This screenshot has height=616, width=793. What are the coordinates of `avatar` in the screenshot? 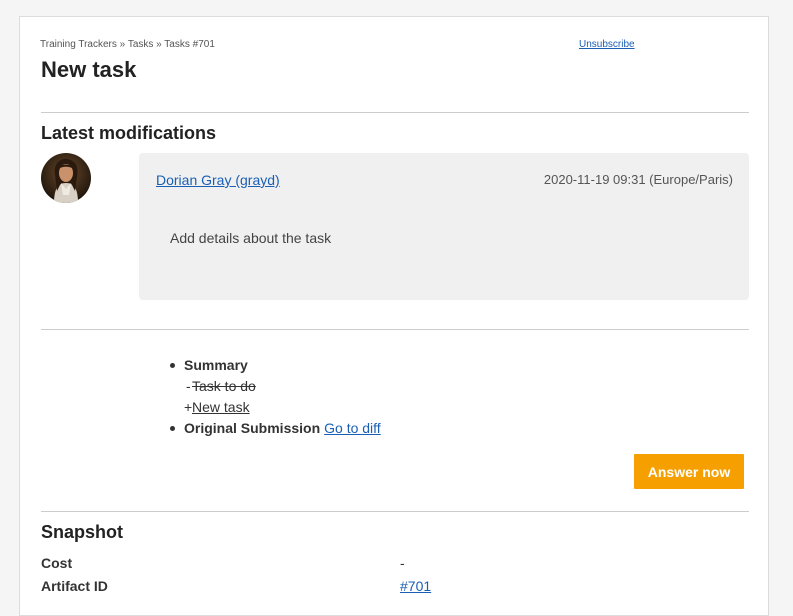 It's located at (66, 178).